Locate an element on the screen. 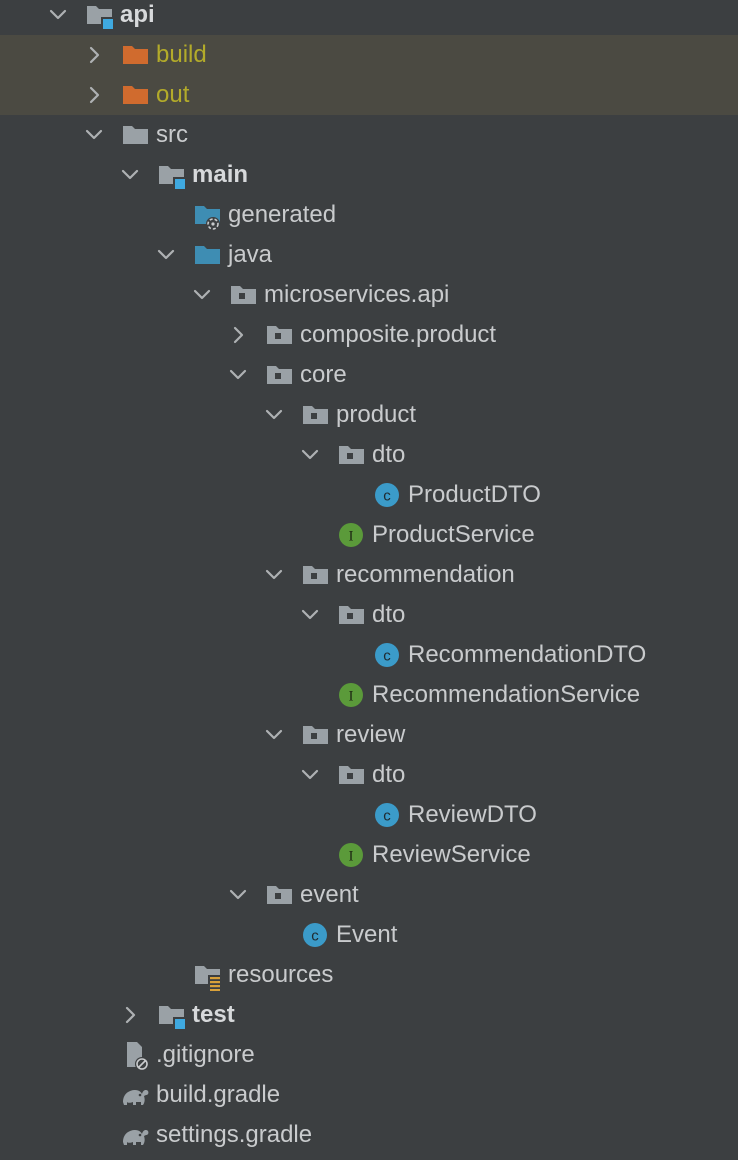 This screenshot has width=738, height=1160. folder-icon is located at coordinates (135, 135).